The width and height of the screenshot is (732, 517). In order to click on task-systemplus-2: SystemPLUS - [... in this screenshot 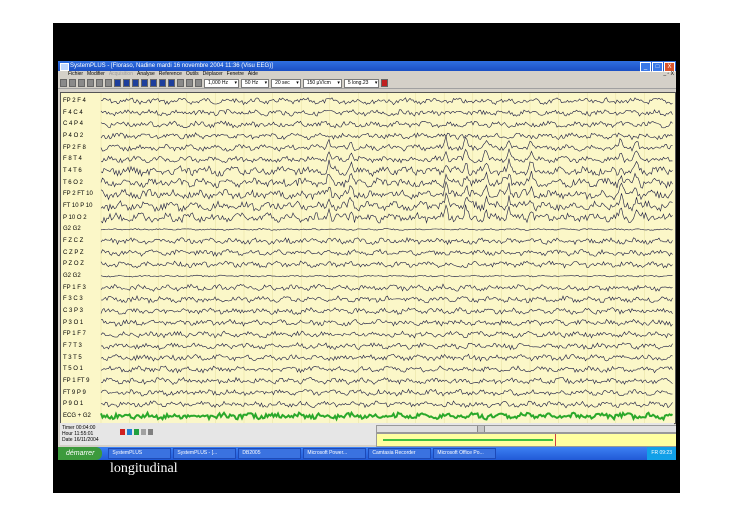, I will do `click(205, 453)`.